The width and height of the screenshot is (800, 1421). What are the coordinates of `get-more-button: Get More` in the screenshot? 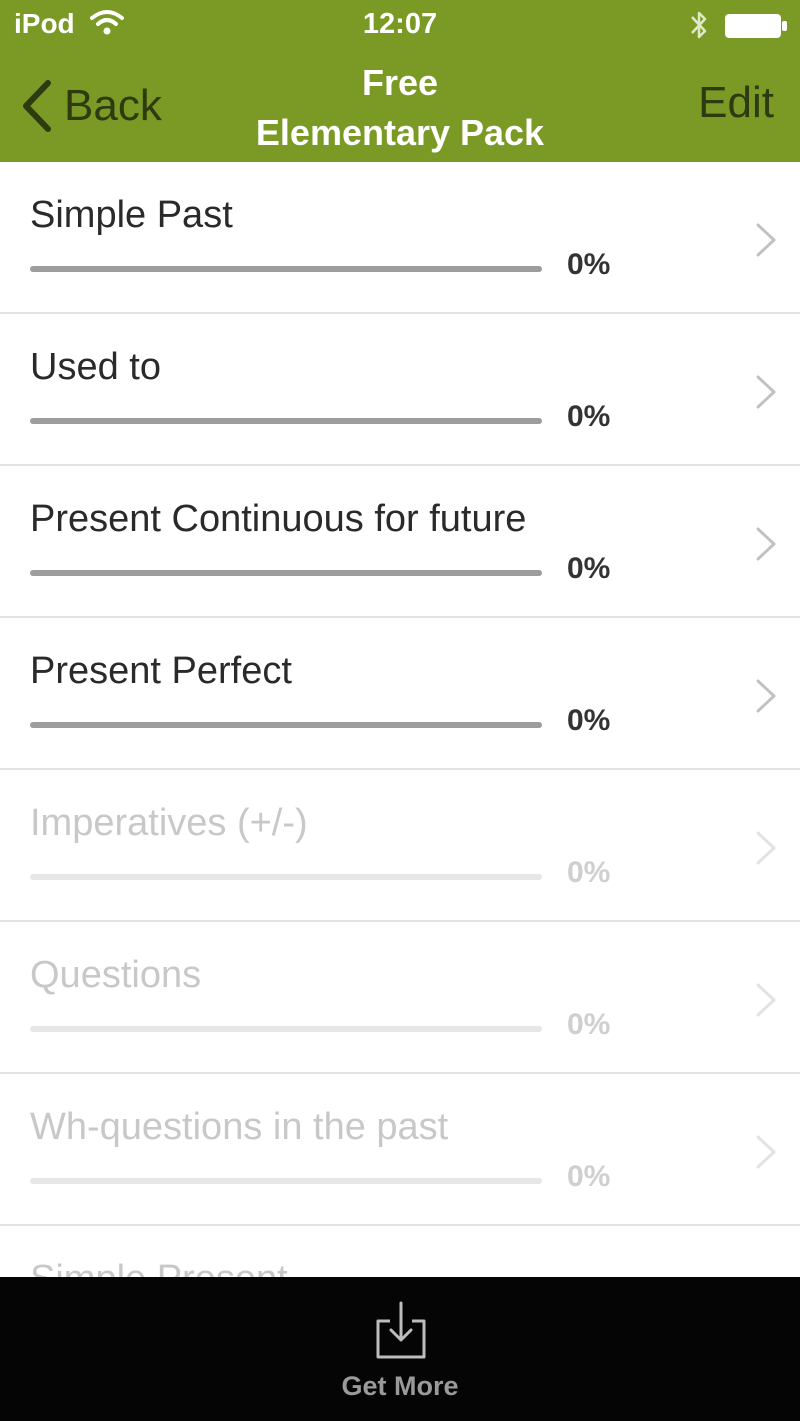 It's located at (400, 1351).